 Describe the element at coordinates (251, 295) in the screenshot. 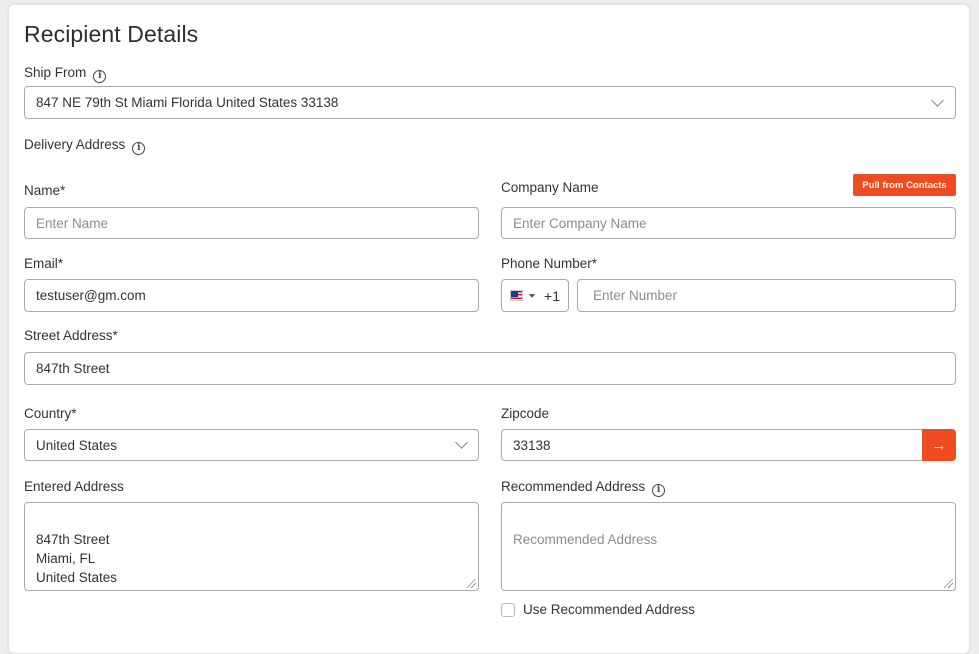

I see `email-input: testuser@gm.com` at that location.